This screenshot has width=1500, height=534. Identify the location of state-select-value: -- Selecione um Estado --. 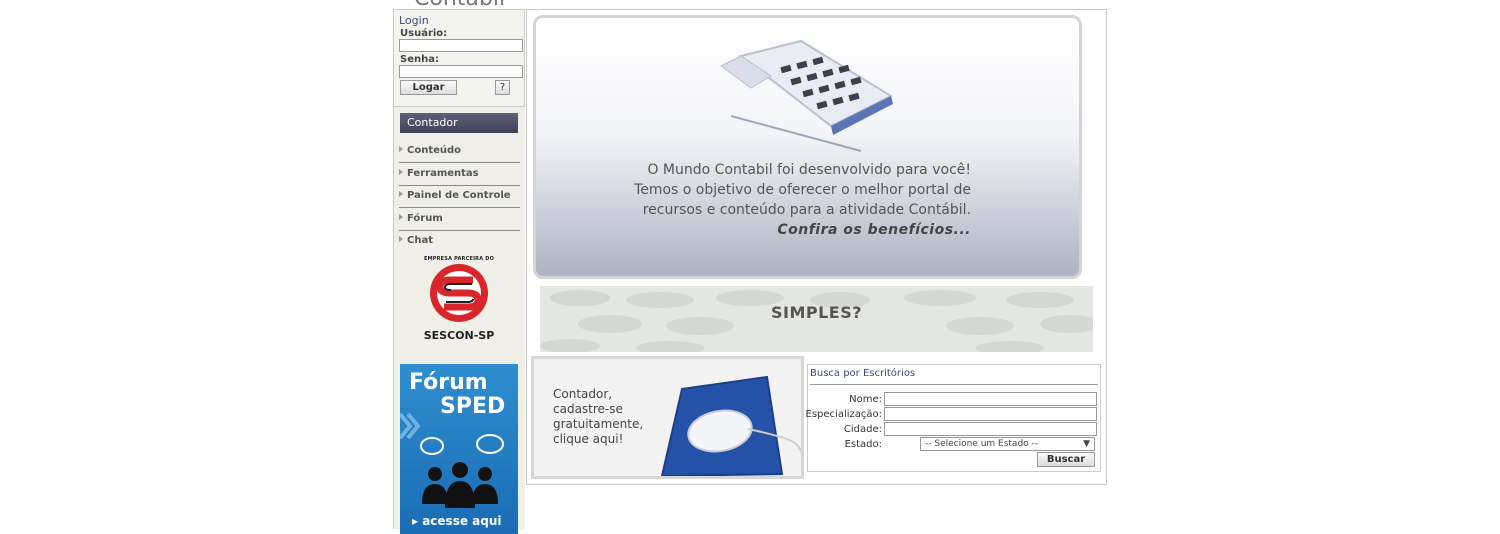
(982, 444).